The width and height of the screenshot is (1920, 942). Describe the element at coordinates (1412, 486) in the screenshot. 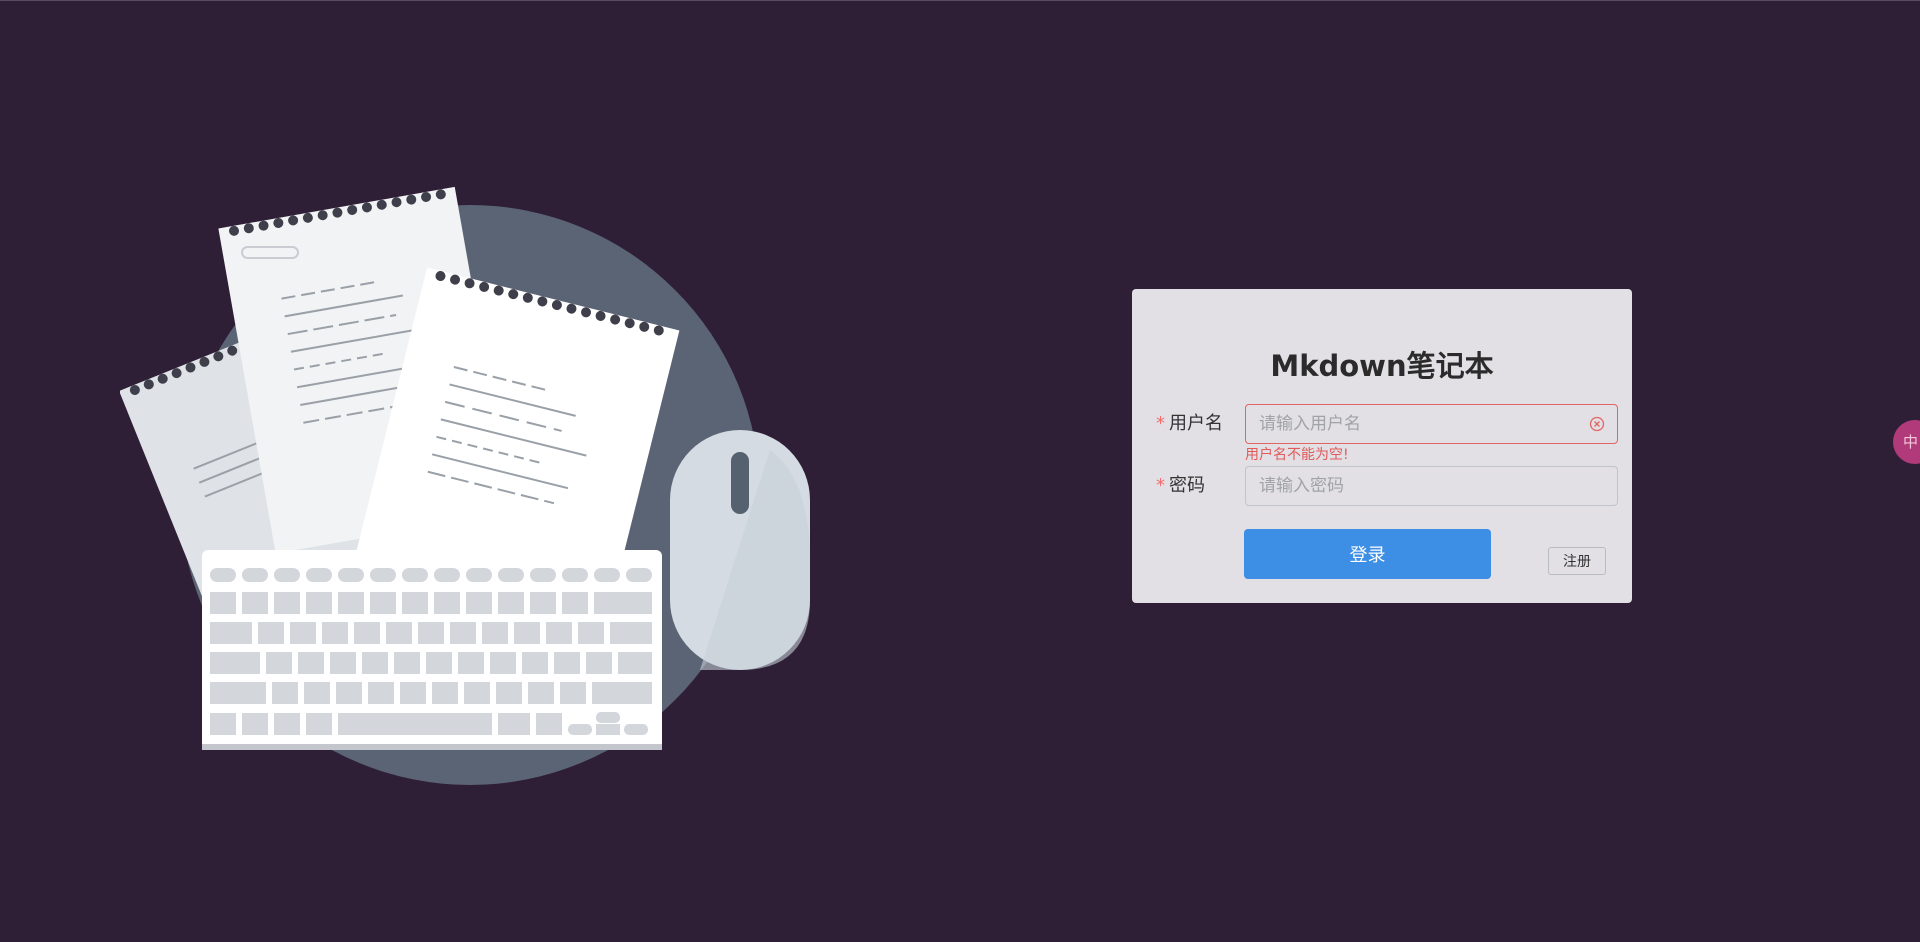

I see `password-input` at that location.